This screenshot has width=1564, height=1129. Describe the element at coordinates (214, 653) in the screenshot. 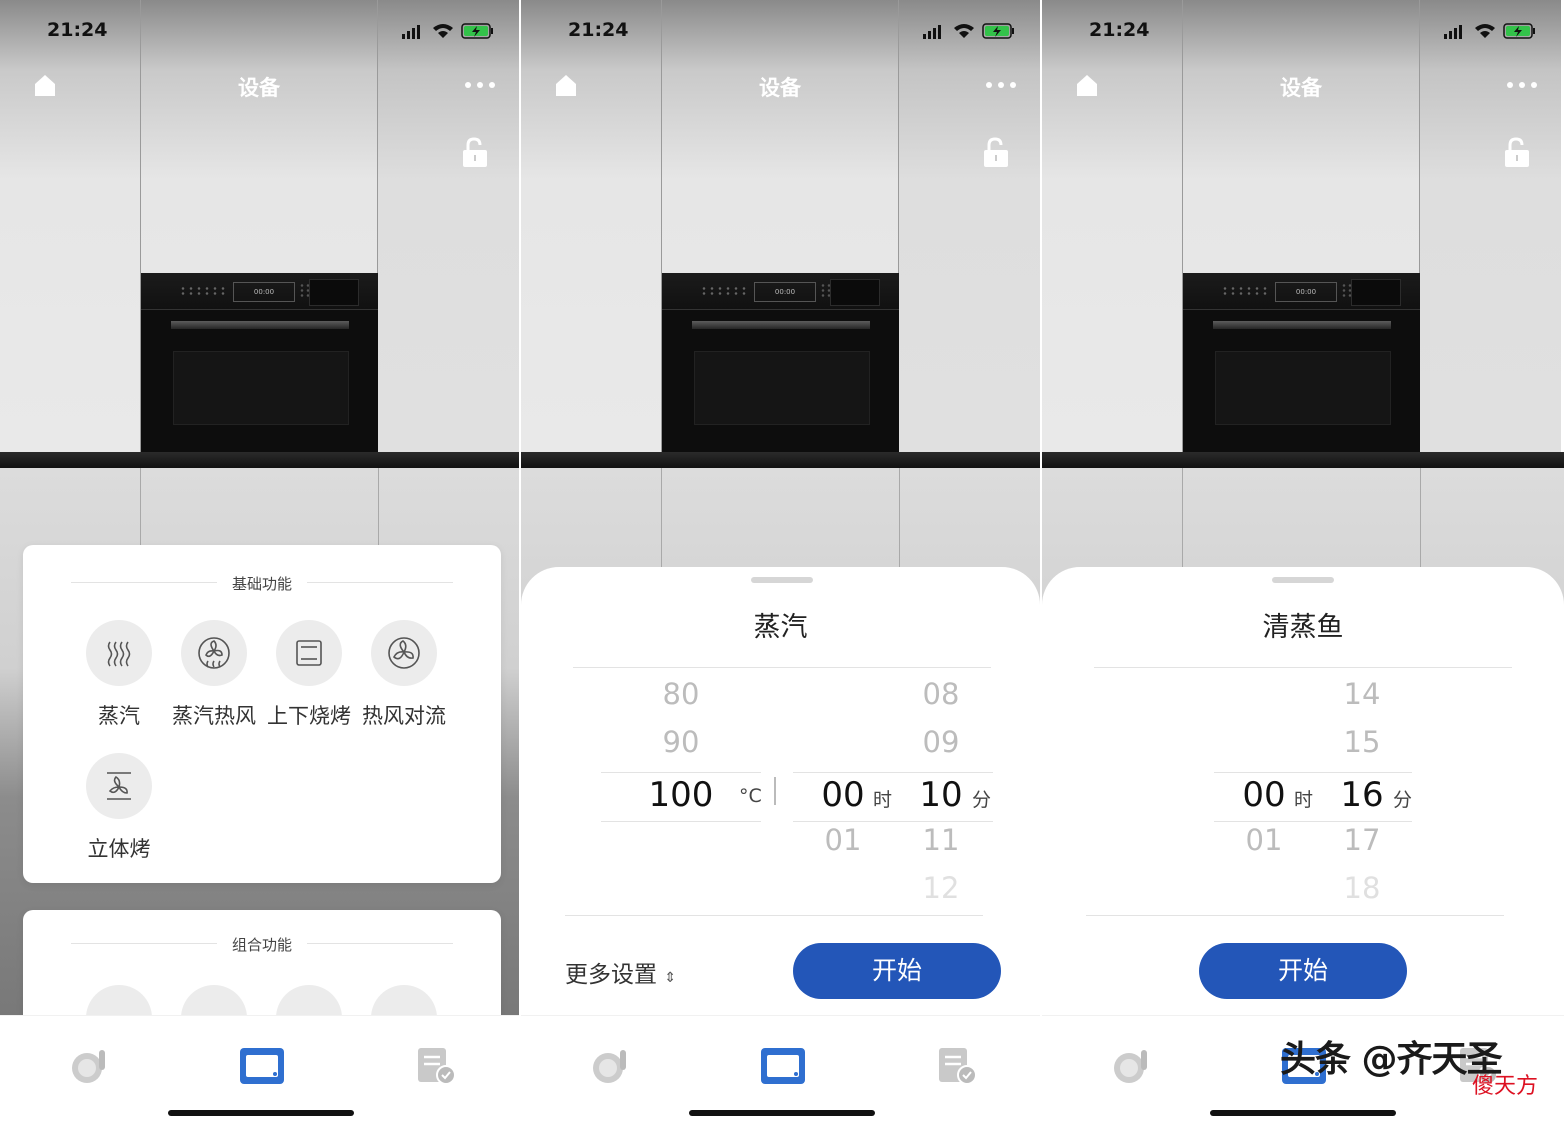

I see `steam-fan-icon` at that location.